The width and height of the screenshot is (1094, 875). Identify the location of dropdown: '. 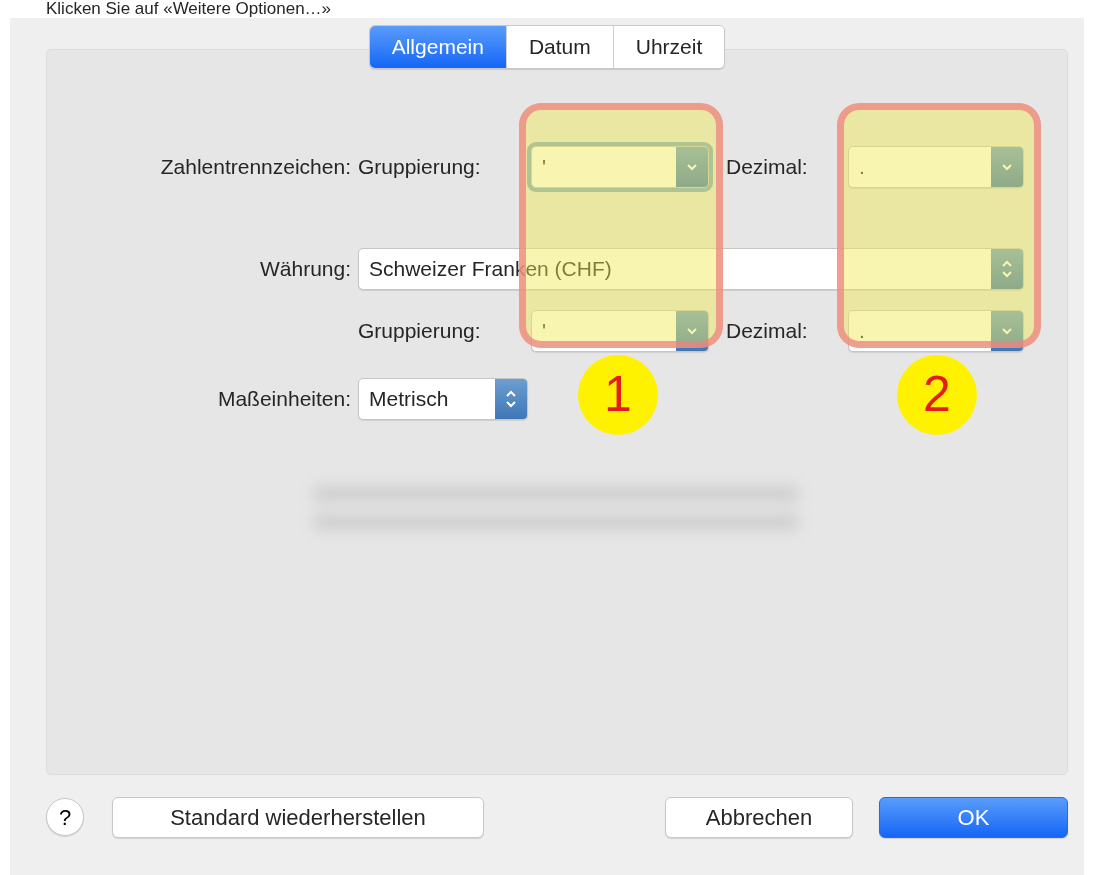
(620, 330).